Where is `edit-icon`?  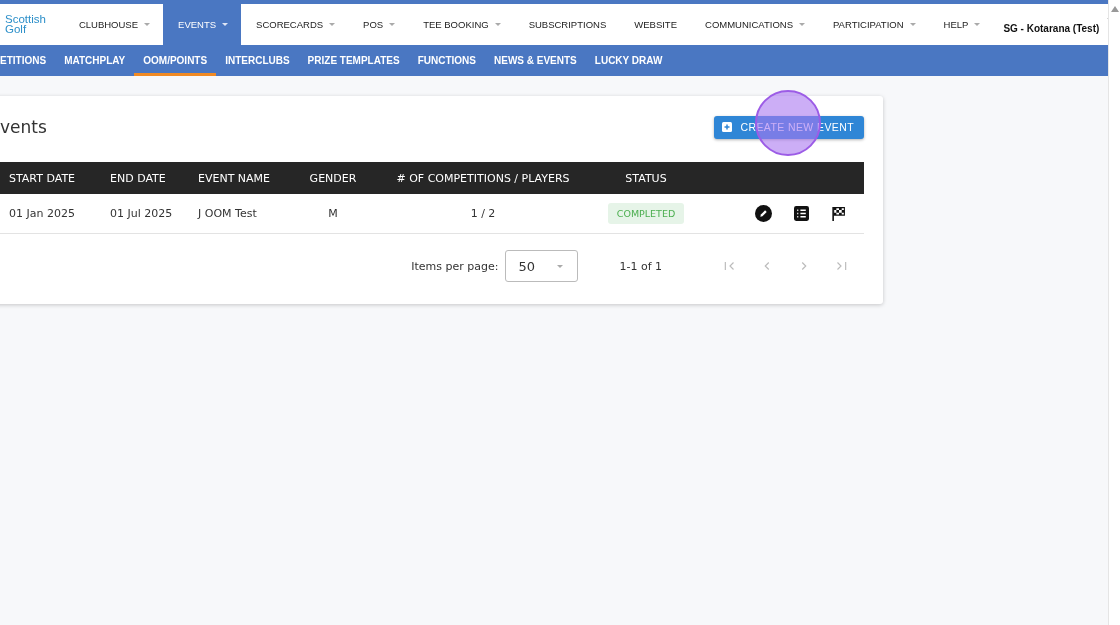
edit-icon is located at coordinates (763, 213).